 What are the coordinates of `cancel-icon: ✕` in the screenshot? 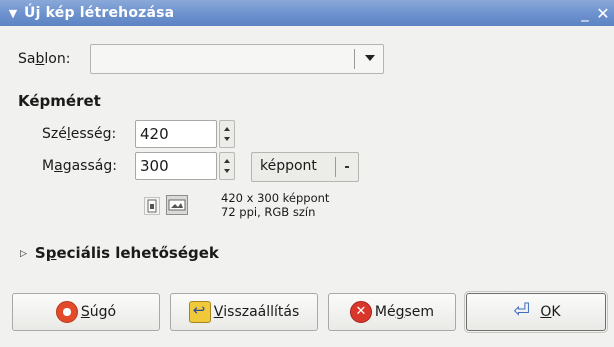 It's located at (360, 312).